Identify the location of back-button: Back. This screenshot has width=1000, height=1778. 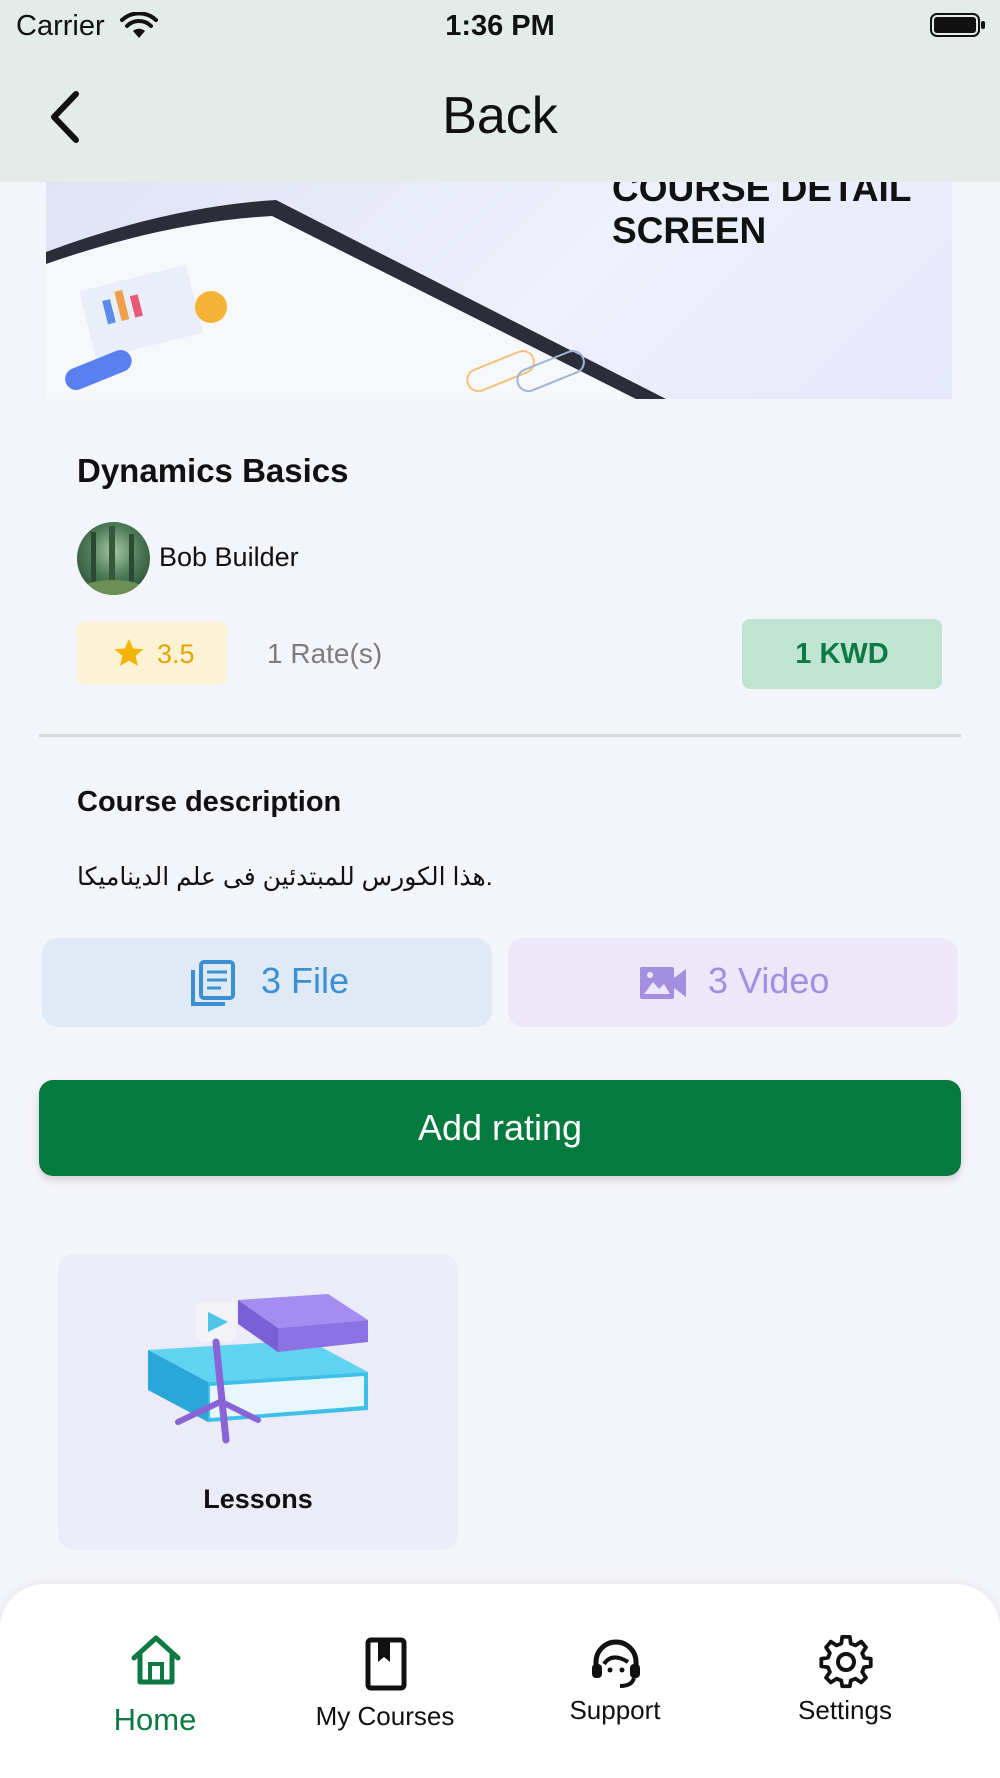
(500, 116).